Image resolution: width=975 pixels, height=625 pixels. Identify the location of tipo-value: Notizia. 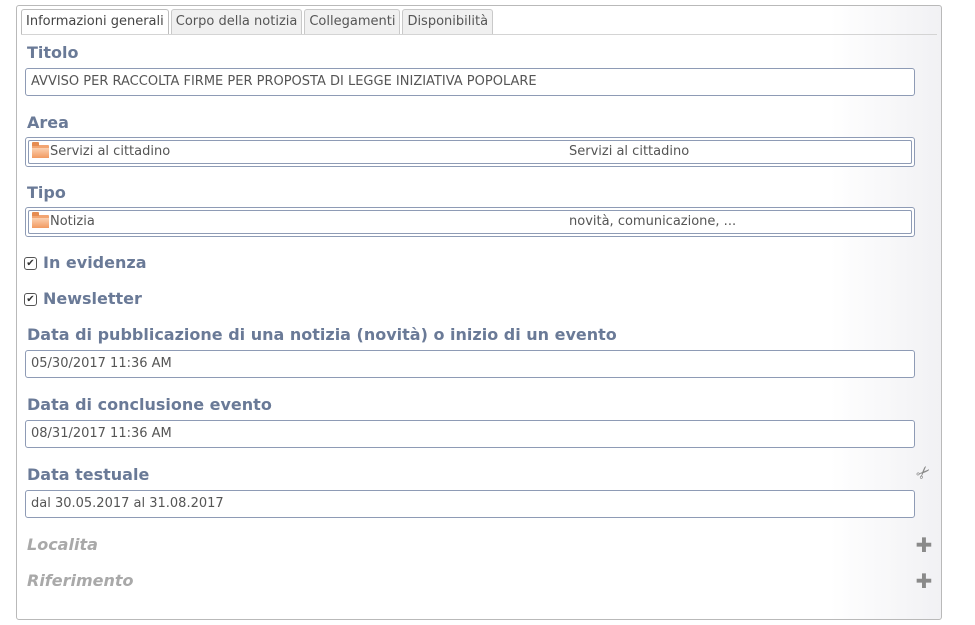
(72, 221).